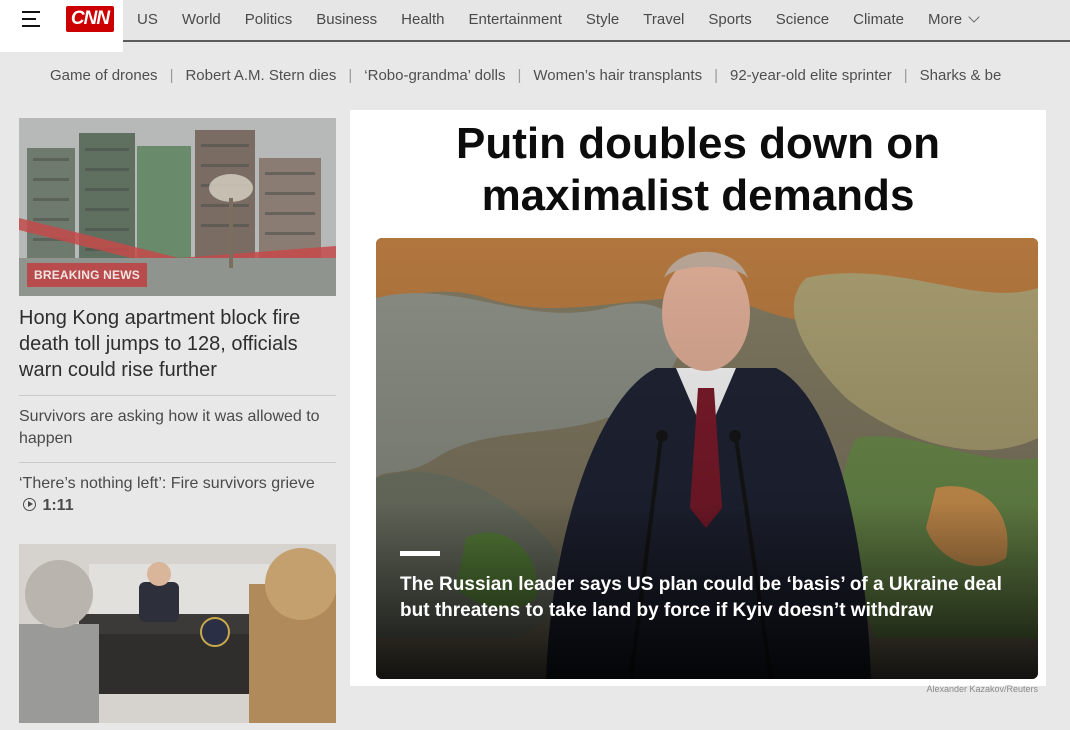 The image size is (1070, 730). Describe the element at coordinates (434, 75) in the screenshot. I see `trending-link: ‘Robo-grandma’ dolls` at that location.